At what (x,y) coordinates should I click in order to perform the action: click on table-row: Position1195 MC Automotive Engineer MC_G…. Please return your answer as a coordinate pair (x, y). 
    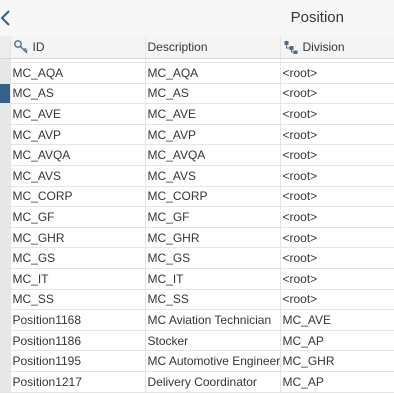
    Looking at the image, I should click on (197, 361).